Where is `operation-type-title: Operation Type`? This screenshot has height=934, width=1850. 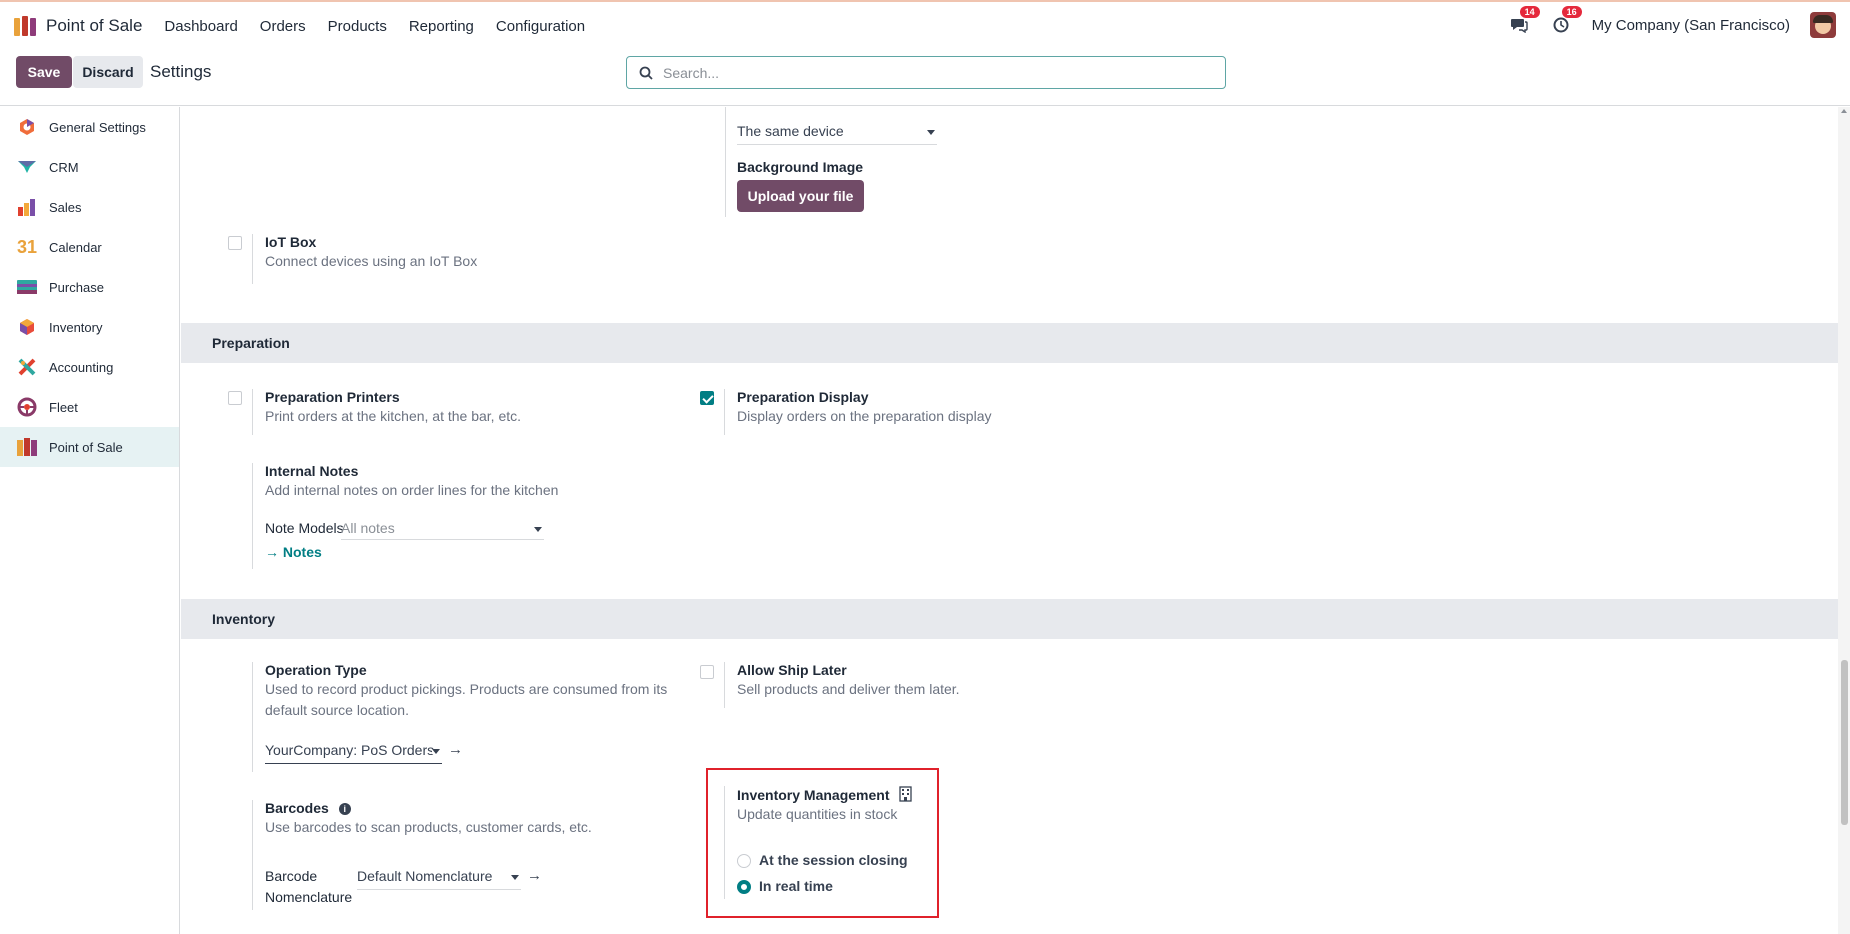 operation-type-title: Operation Type is located at coordinates (316, 670).